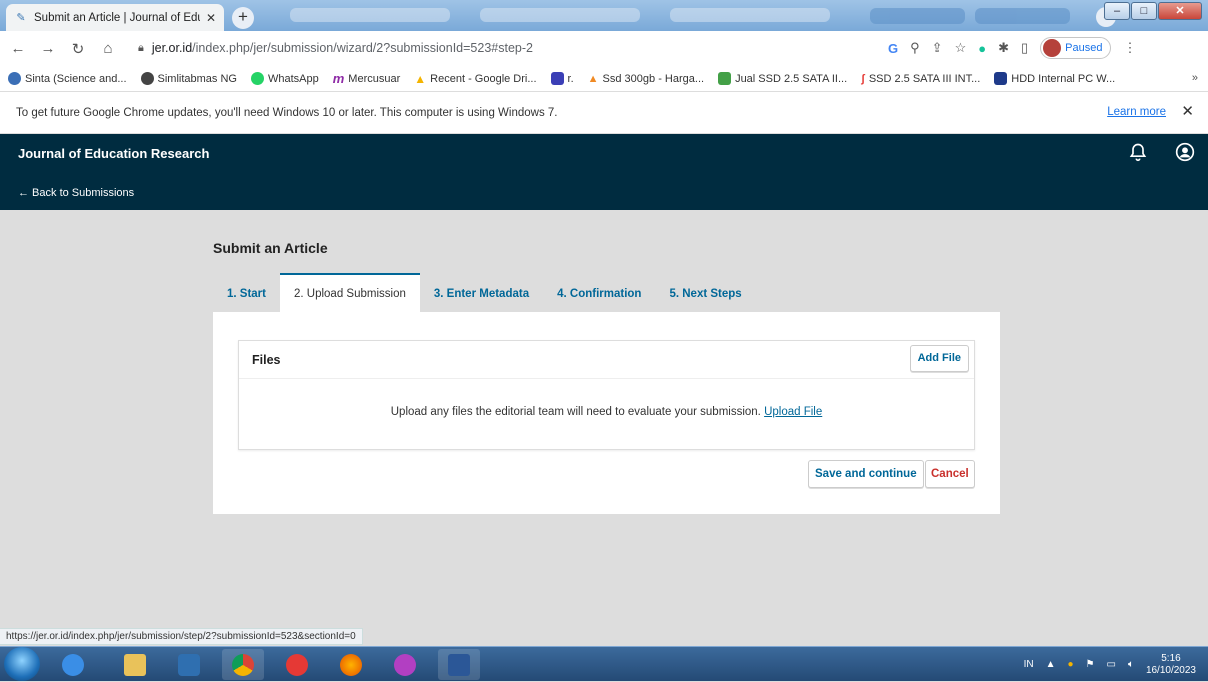 Image resolution: width=1208 pixels, height=682 pixels. Describe the element at coordinates (863, 78) in the screenshot. I see `shop-icon: ʃ` at that location.